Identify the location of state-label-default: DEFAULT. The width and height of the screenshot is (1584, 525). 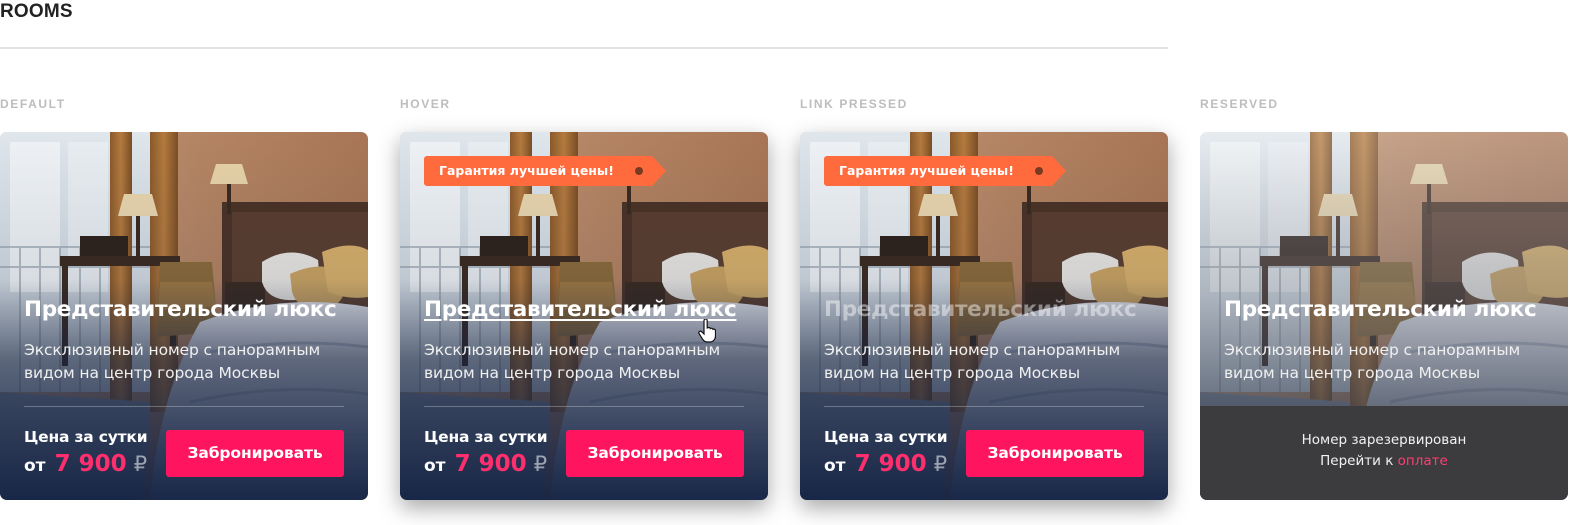
(33, 104).